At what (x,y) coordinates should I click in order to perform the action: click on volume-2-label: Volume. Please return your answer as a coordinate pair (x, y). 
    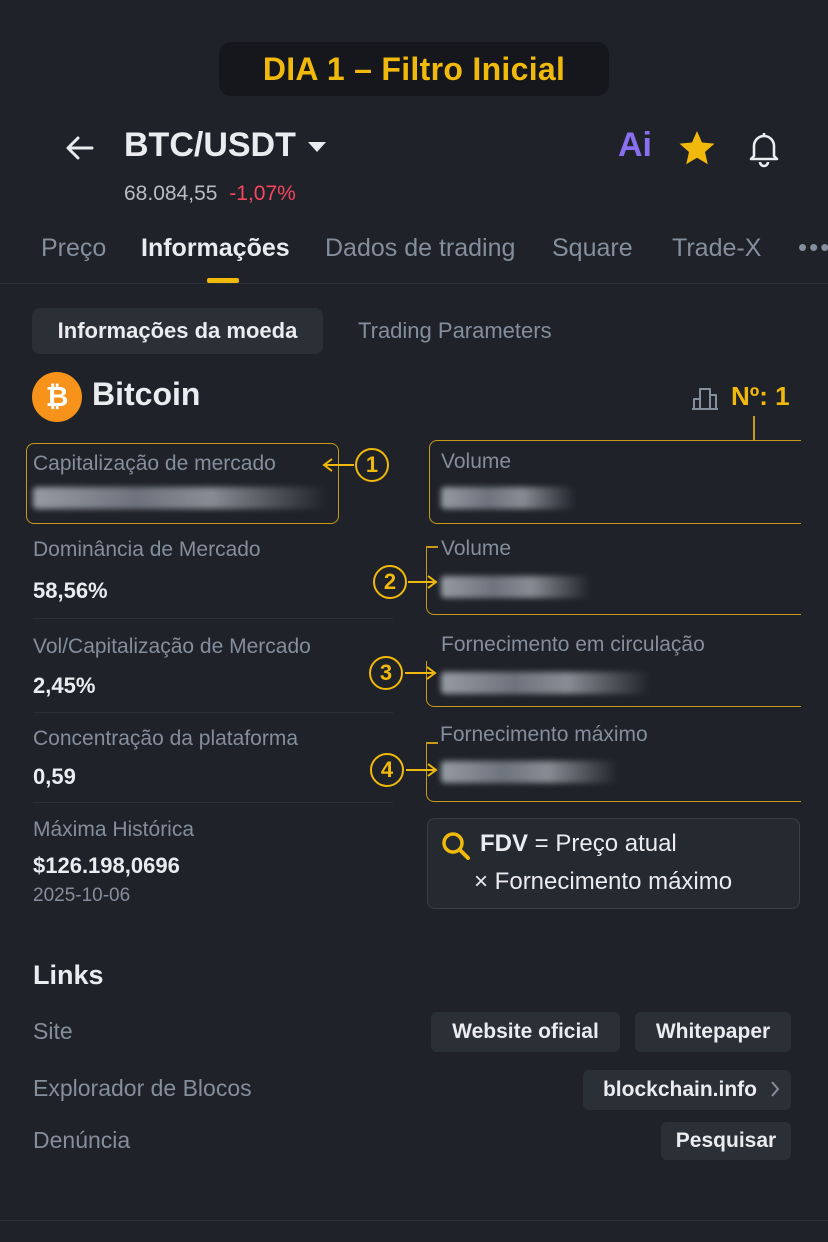
    Looking at the image, I should click on (476, 548).